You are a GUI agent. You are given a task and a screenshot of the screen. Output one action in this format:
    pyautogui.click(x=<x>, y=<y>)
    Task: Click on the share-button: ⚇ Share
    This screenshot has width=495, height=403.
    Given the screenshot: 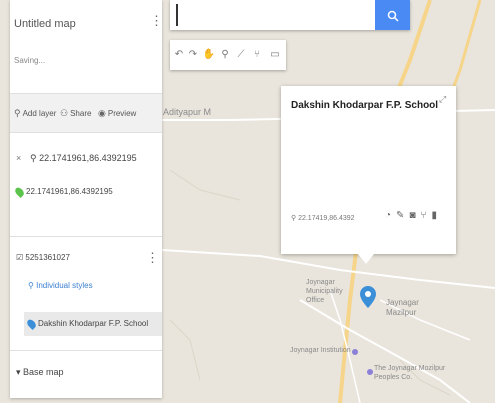 What is the action you would take?
    pyautogui.click(x=75, y=113)
    